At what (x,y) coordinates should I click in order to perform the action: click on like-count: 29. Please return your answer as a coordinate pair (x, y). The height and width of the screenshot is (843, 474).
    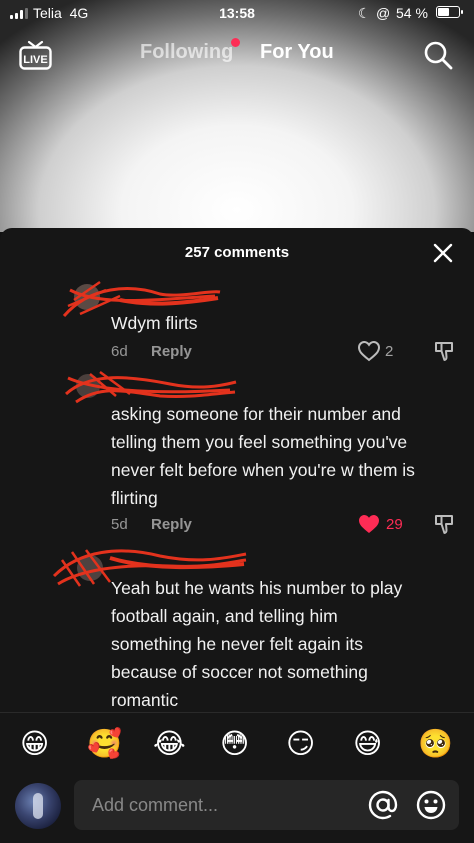
    Looking at the image, I should click on (394, 524).